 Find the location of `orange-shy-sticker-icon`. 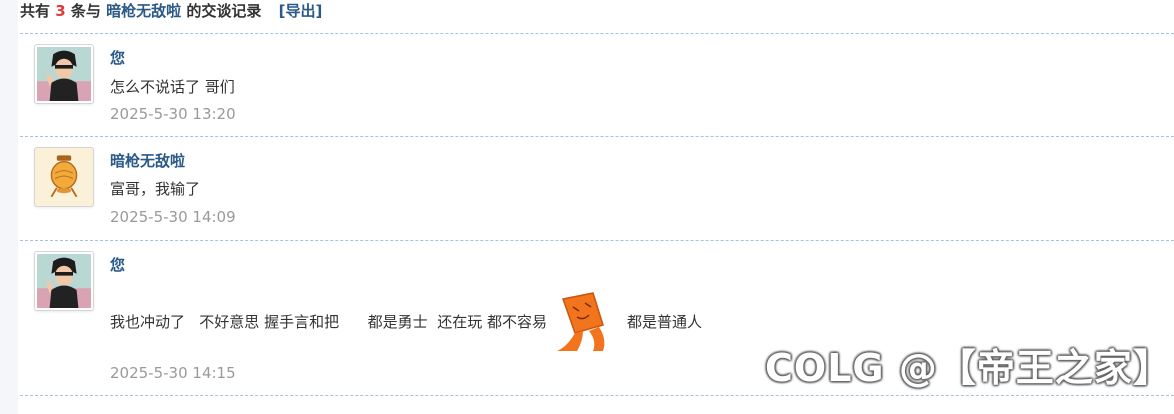

orange-shy-sticker-icon is located at coordinates (581, 322).